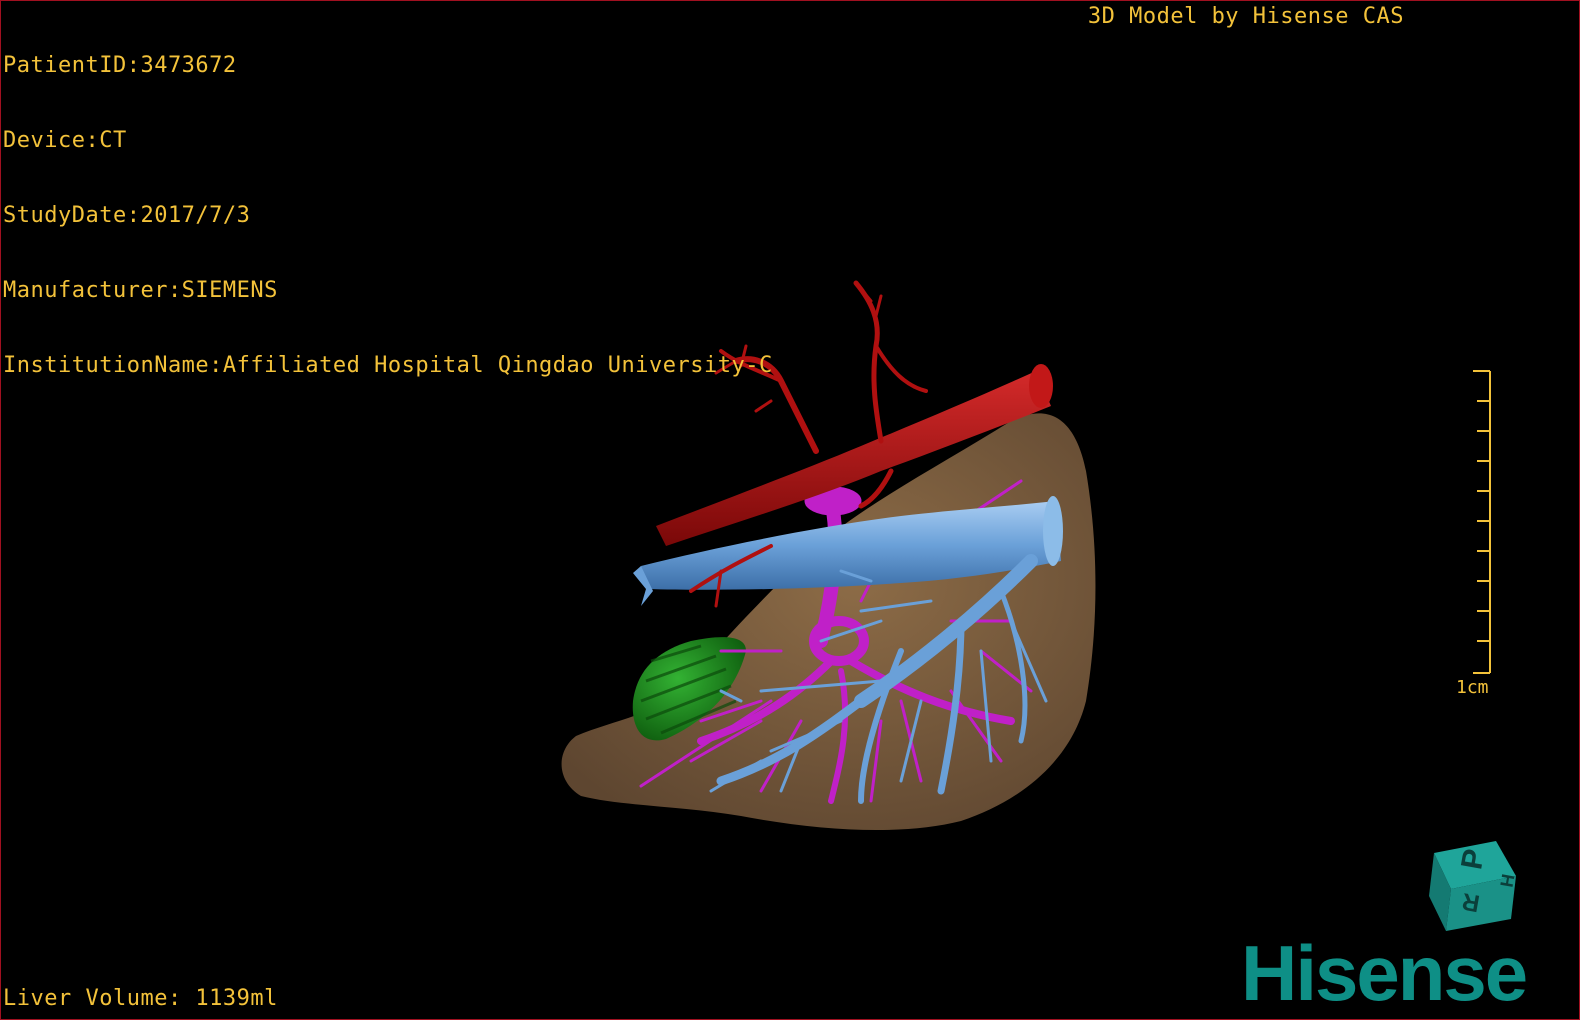  Describe the element at coordinates (1245, 16) in the screenshot. I see `model-brand-caption: 3D Model by Hisense CAS` at that location.